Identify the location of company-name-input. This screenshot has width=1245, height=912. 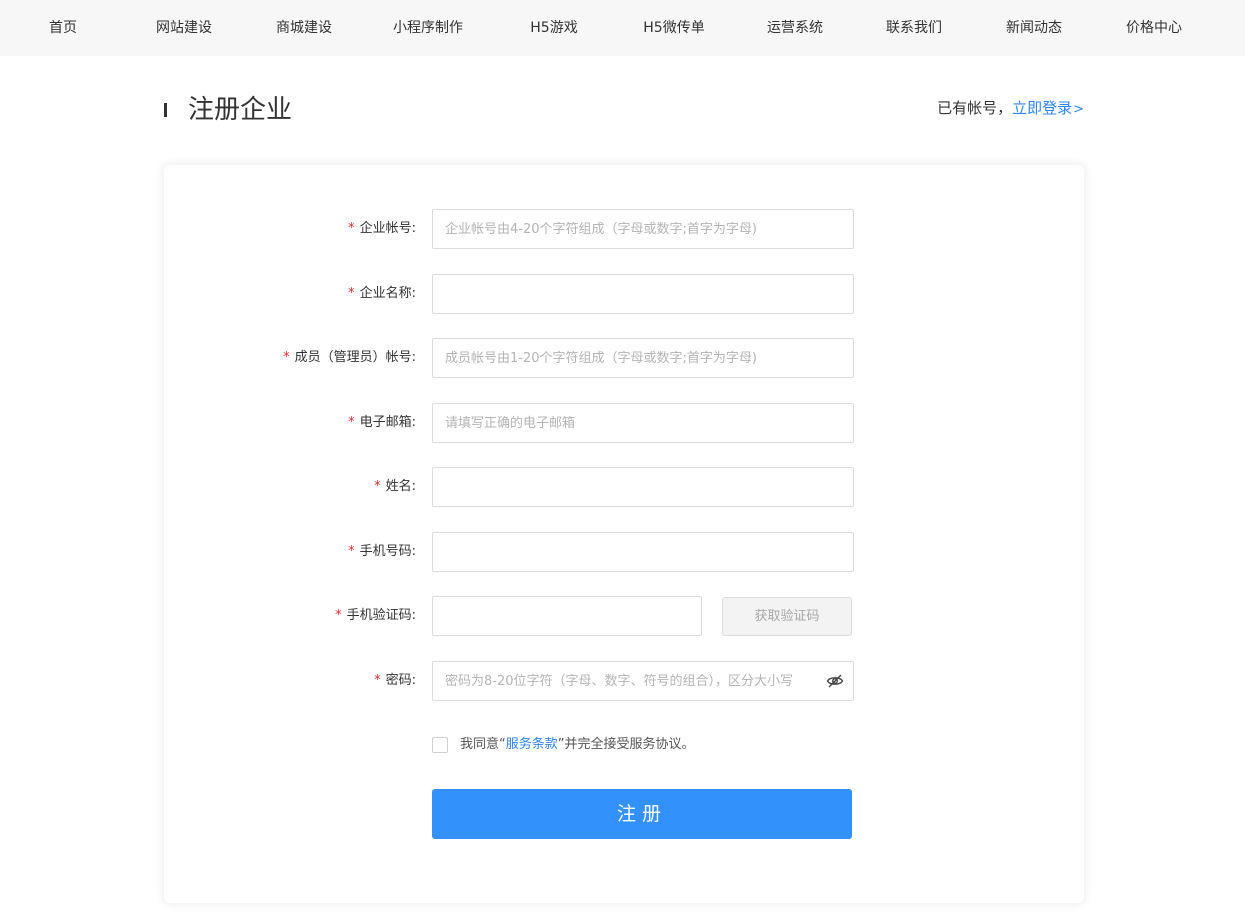
(643, 294).